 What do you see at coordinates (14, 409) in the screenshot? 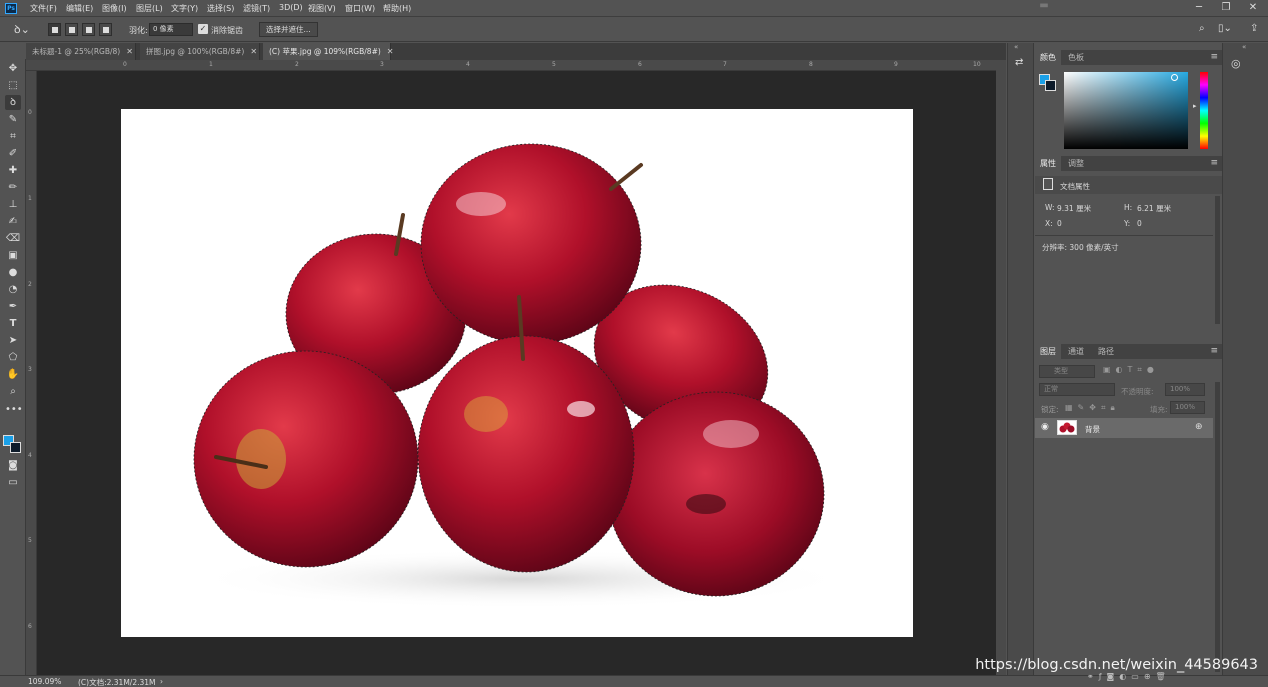
I see `more-tools-icon: •••` at bounding box center [14, 409].